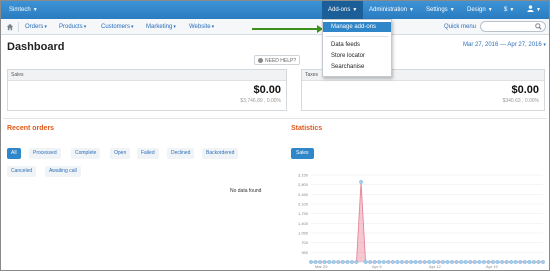 Image resolution: width=550 pixels, height=271 pixels. I want to click on orders-menu: Orders▾, so click(36, 27).